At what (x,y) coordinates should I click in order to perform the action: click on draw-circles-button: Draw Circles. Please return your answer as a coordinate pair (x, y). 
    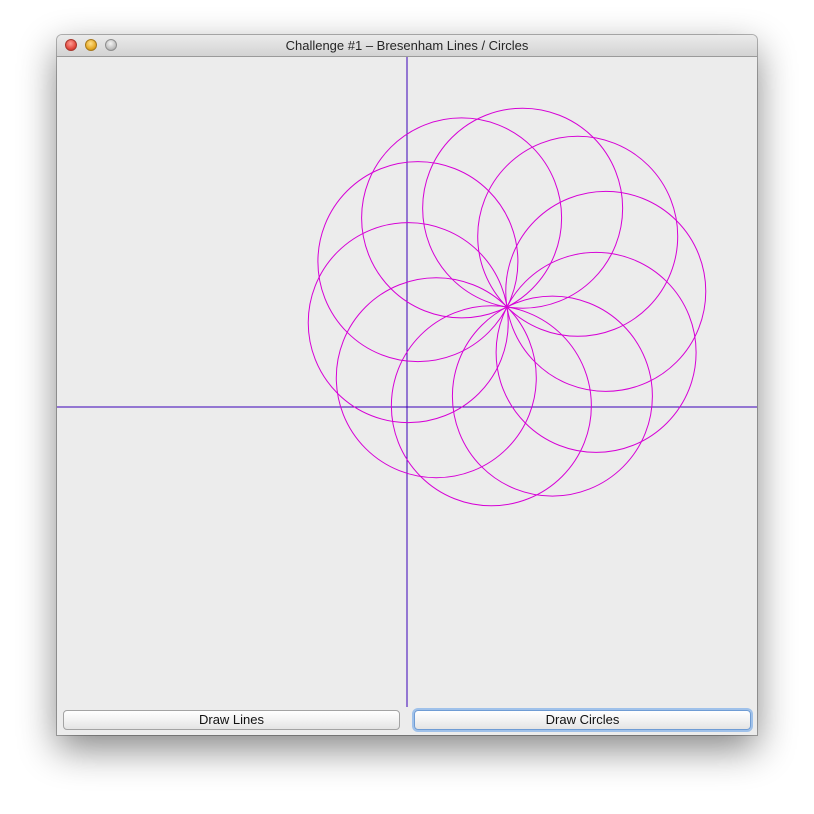
    Looking at the image, I should click on (582, 720).